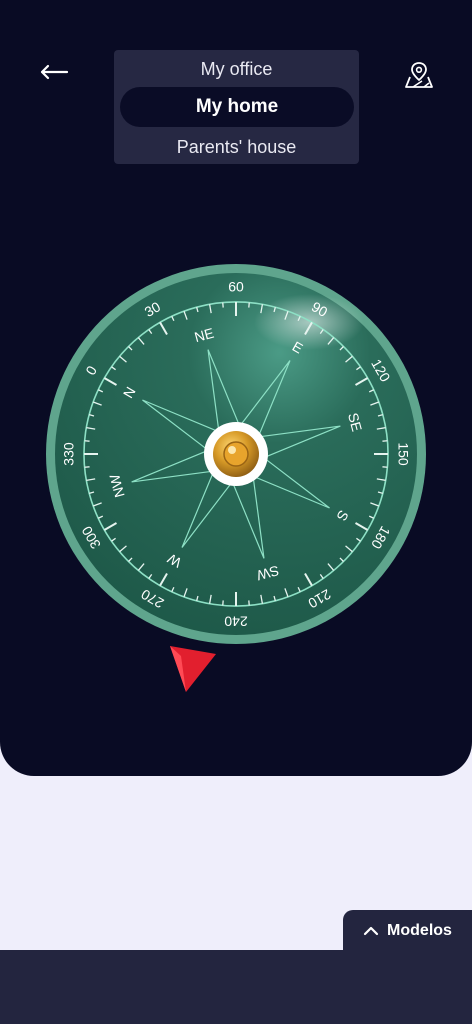 The image size is (472, 1024). I want to click on chevron-up-icon, so click(371, 930).